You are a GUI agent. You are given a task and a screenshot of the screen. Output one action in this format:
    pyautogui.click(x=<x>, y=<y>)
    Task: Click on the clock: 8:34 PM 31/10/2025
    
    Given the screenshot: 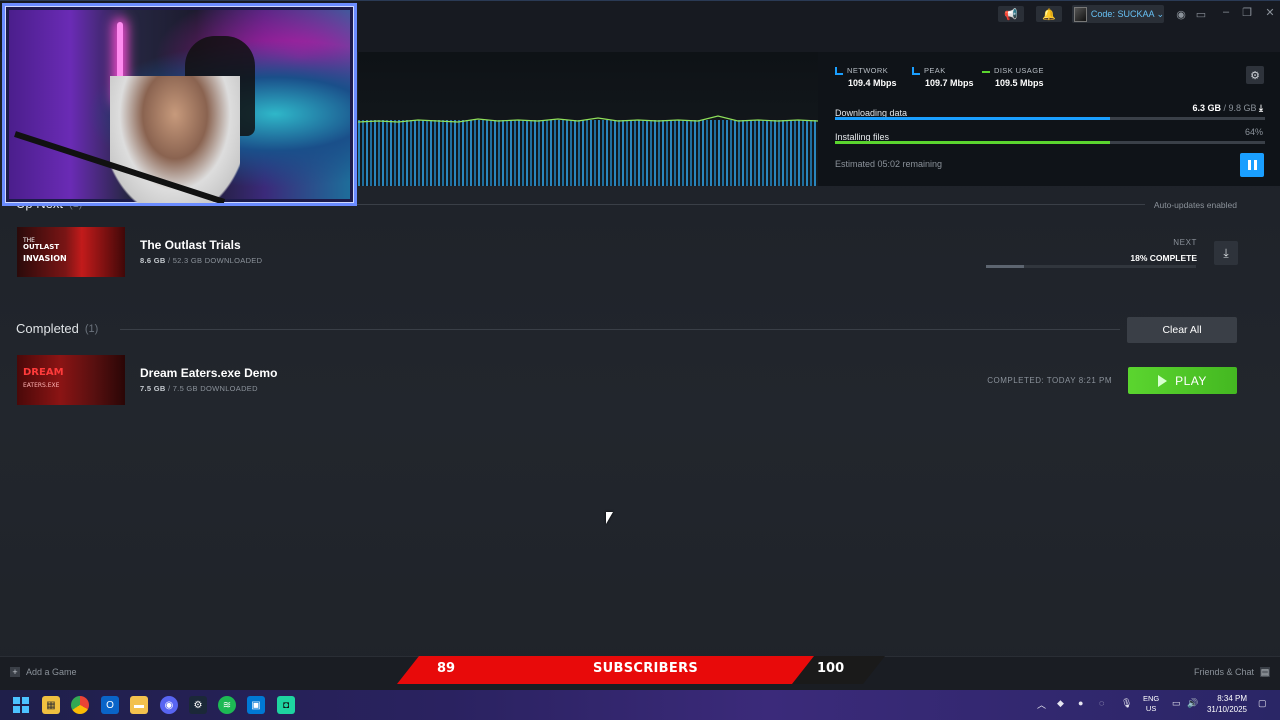 What is the action you would take?
    pyautogui.click(x=1227, y=704)
    